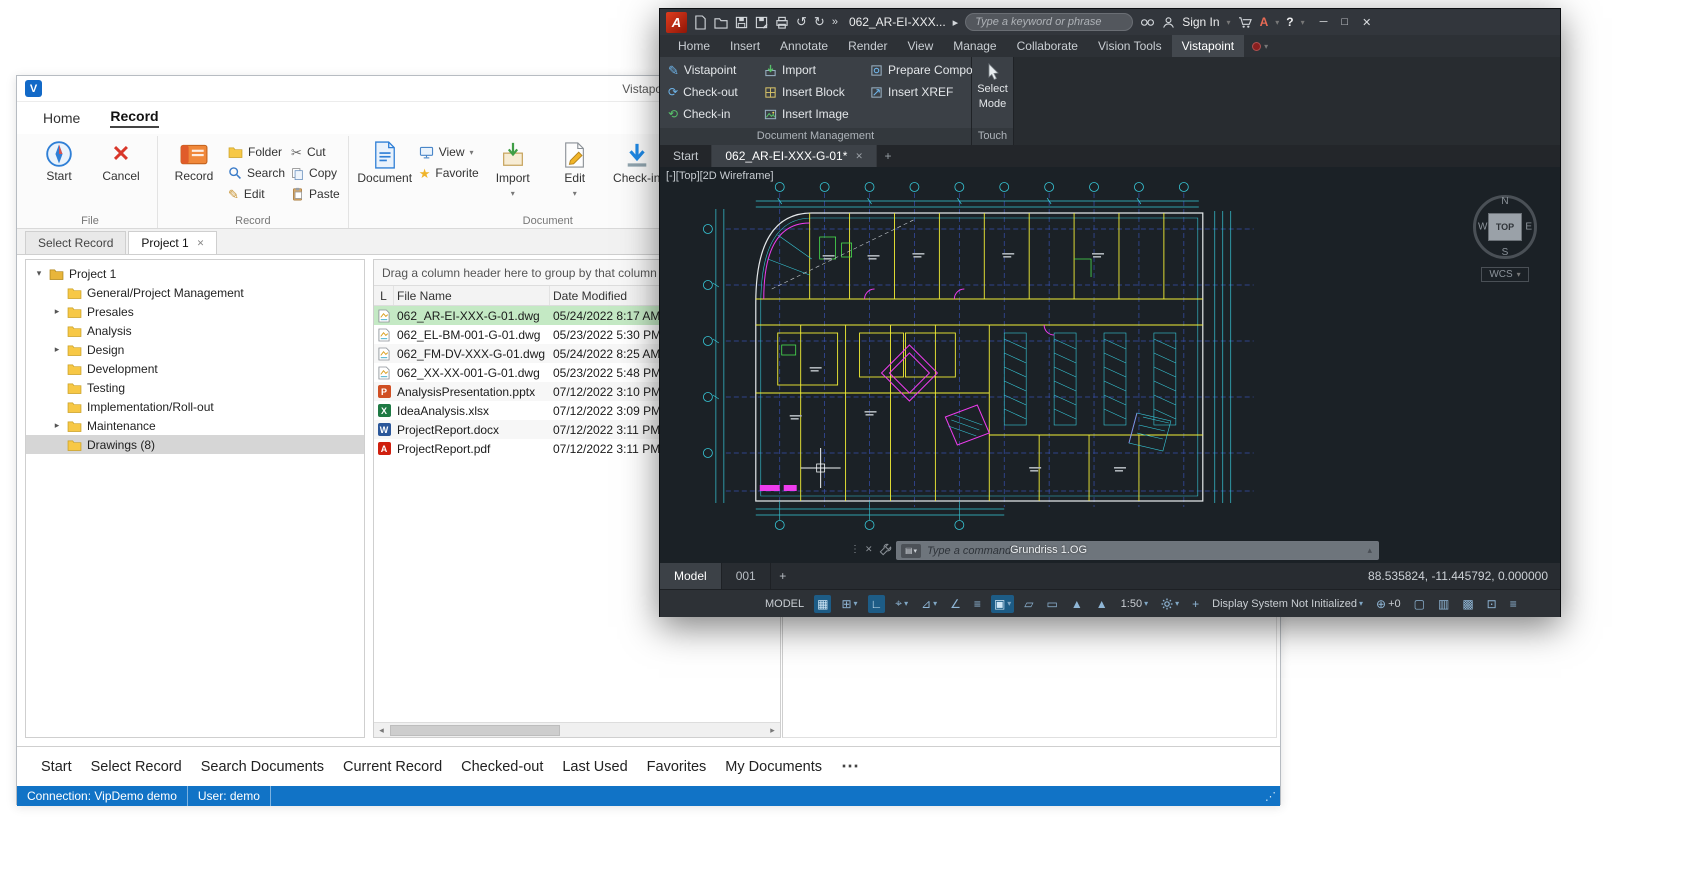 The width and height of the screenshot is (1688, 879). I want to click on isolate-objects-icon: ▢, so click(1419, 604).